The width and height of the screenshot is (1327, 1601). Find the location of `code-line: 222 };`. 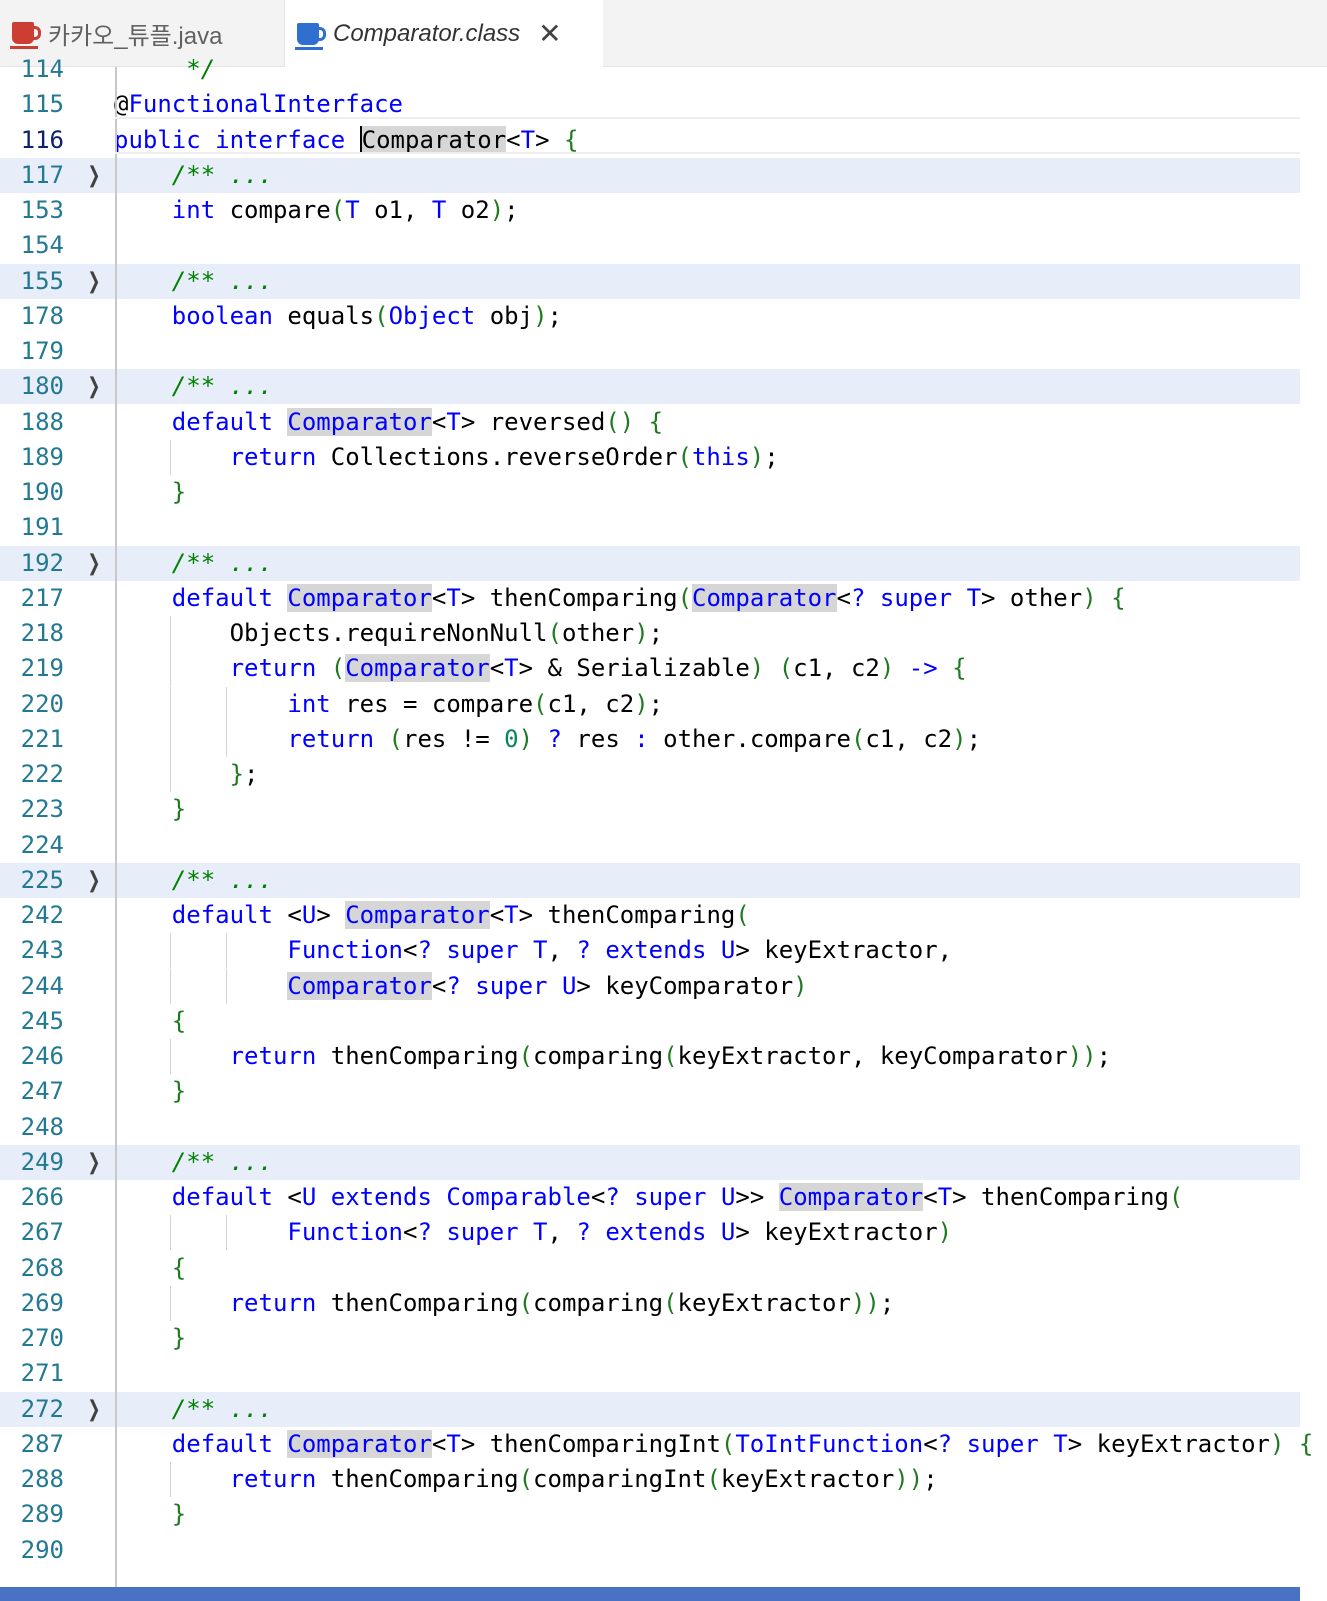

code-line: 222 }; is located at coordinates (650, 774).